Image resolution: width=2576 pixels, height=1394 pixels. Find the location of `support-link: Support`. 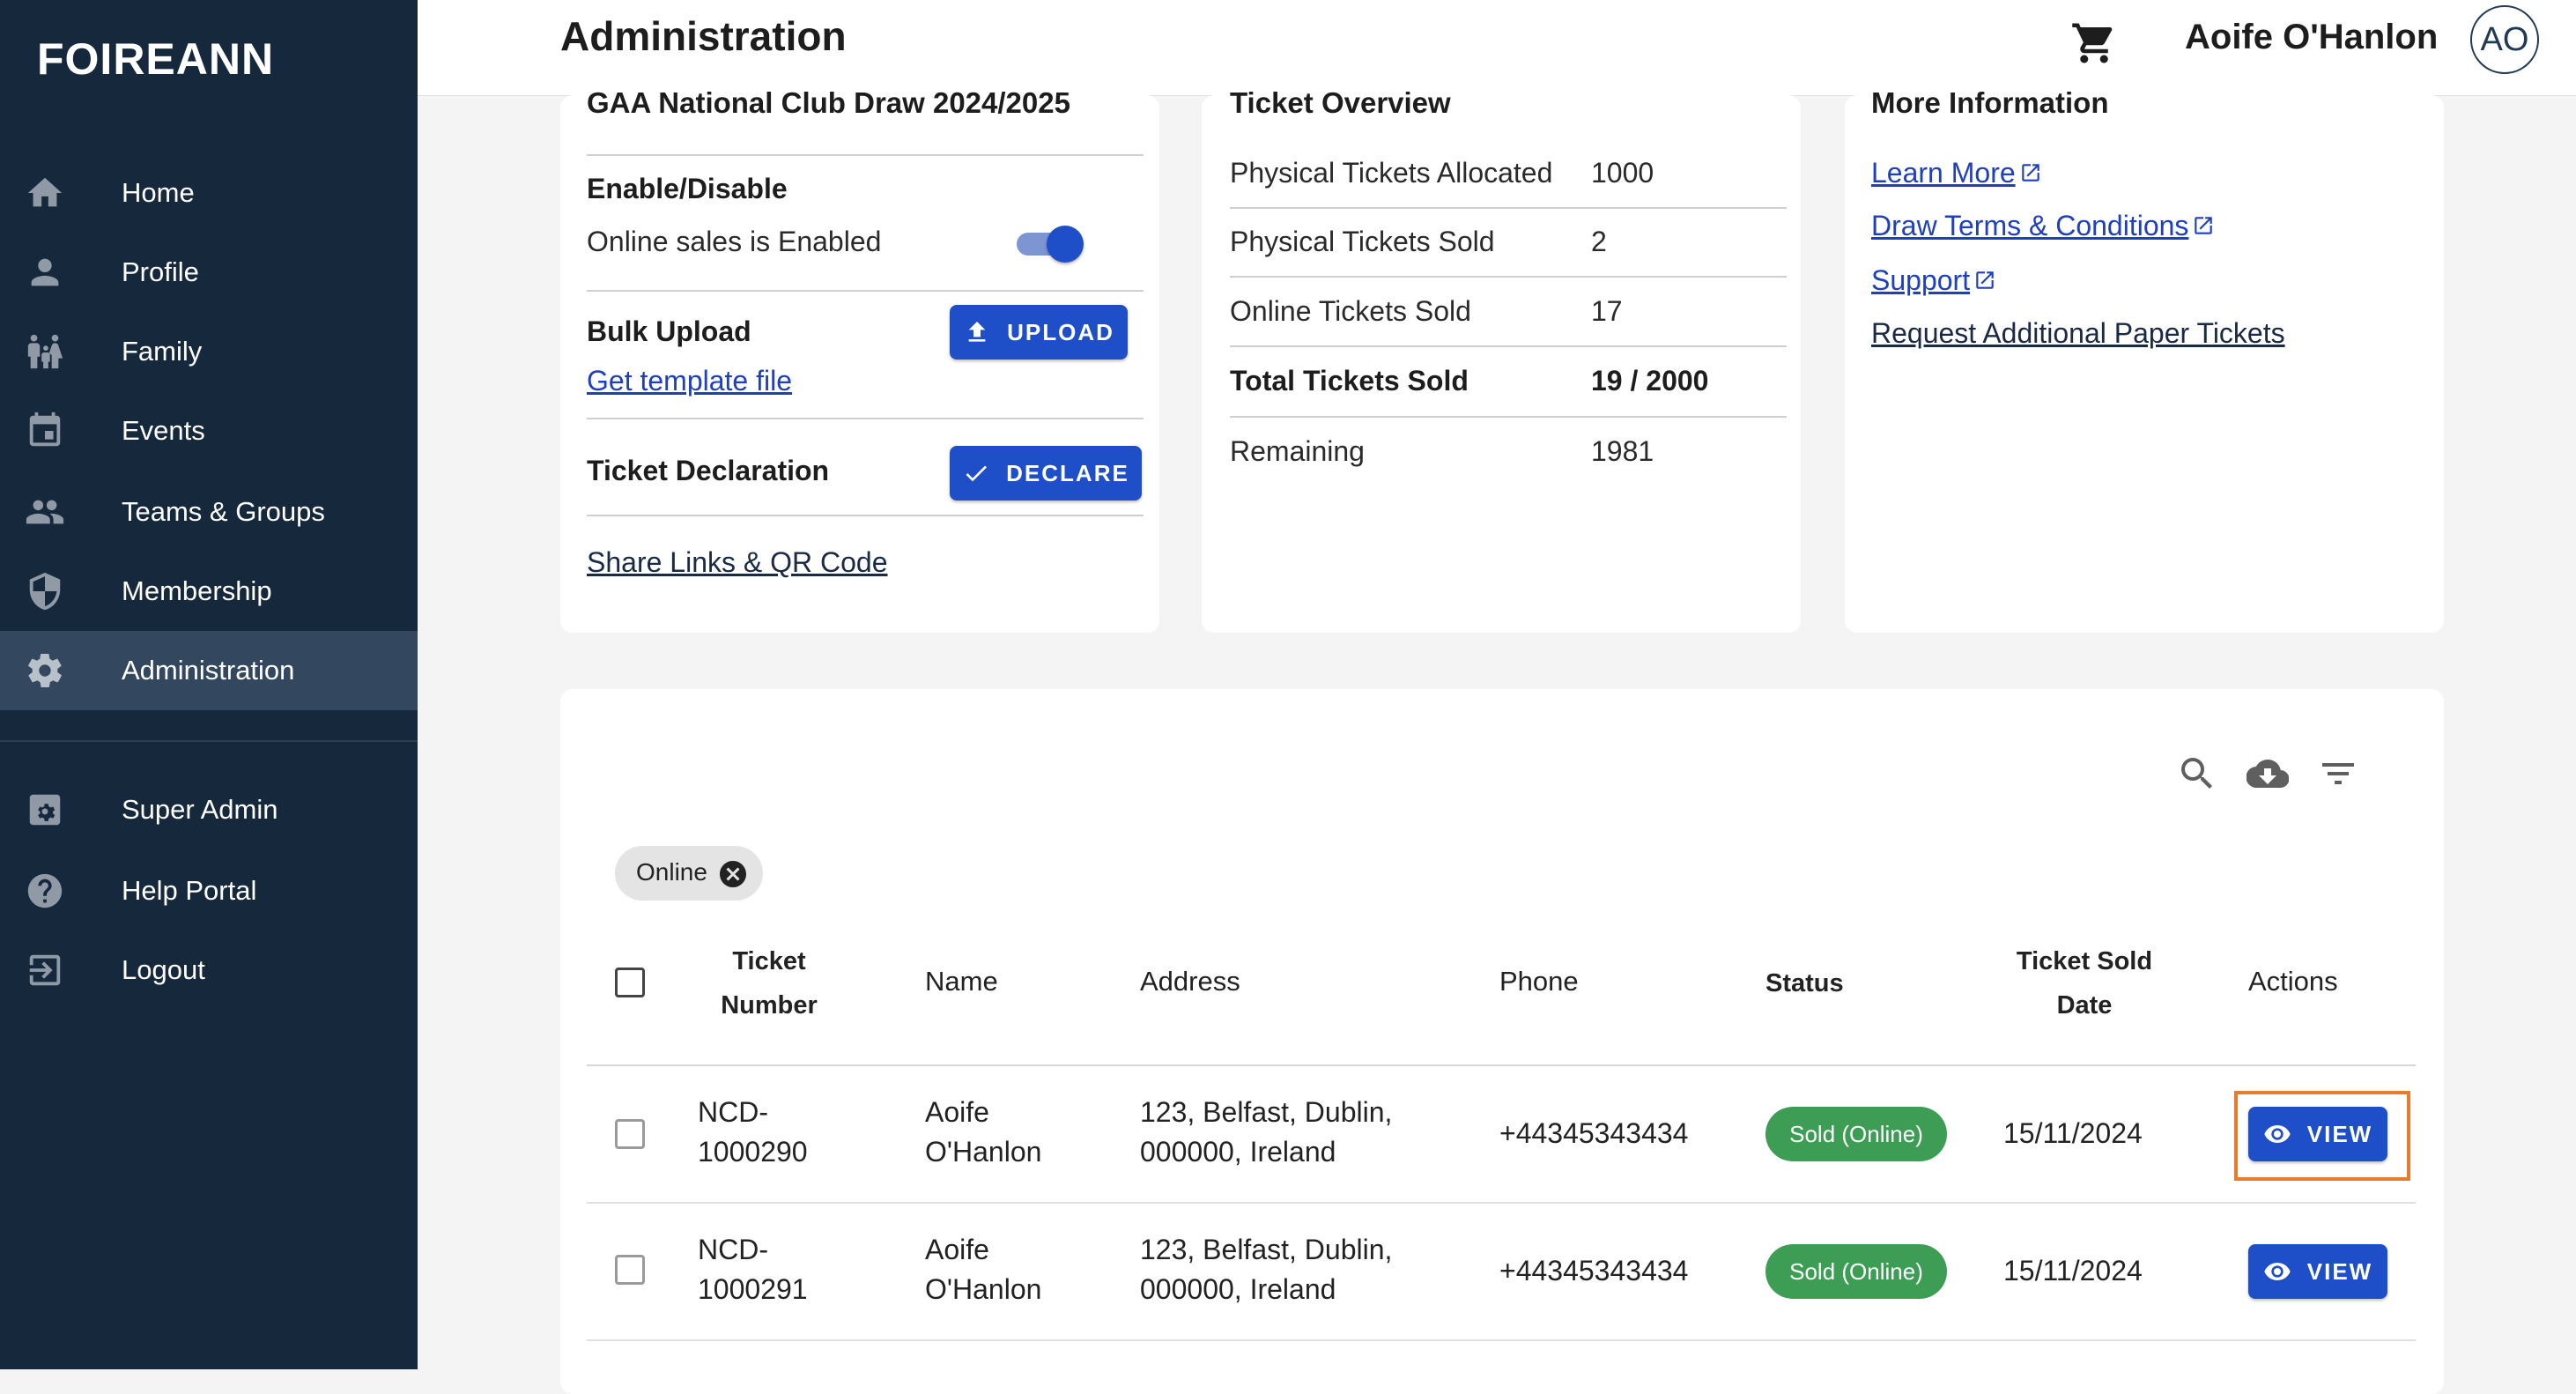

support-link: Support is located at coordinates (1934, 280).